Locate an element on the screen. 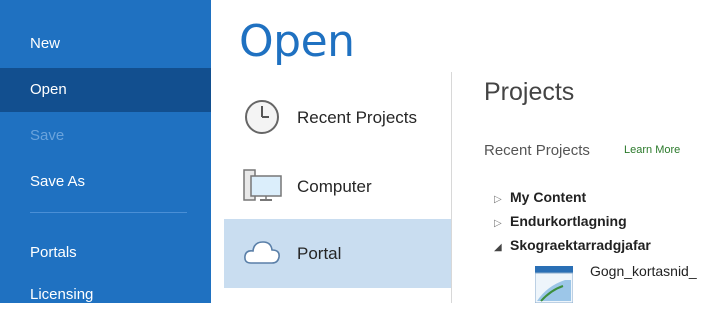 This screenshot has width=718, height=317. nav-item-save-as: Save As is located at coordinates (105, 182).